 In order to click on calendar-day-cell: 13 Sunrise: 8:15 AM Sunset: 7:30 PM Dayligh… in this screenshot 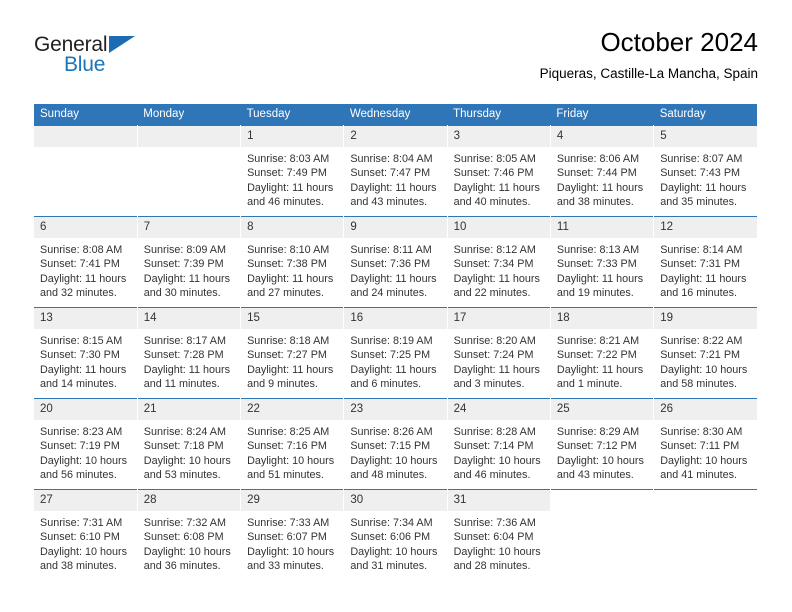, I will do `click(86, 353)`.